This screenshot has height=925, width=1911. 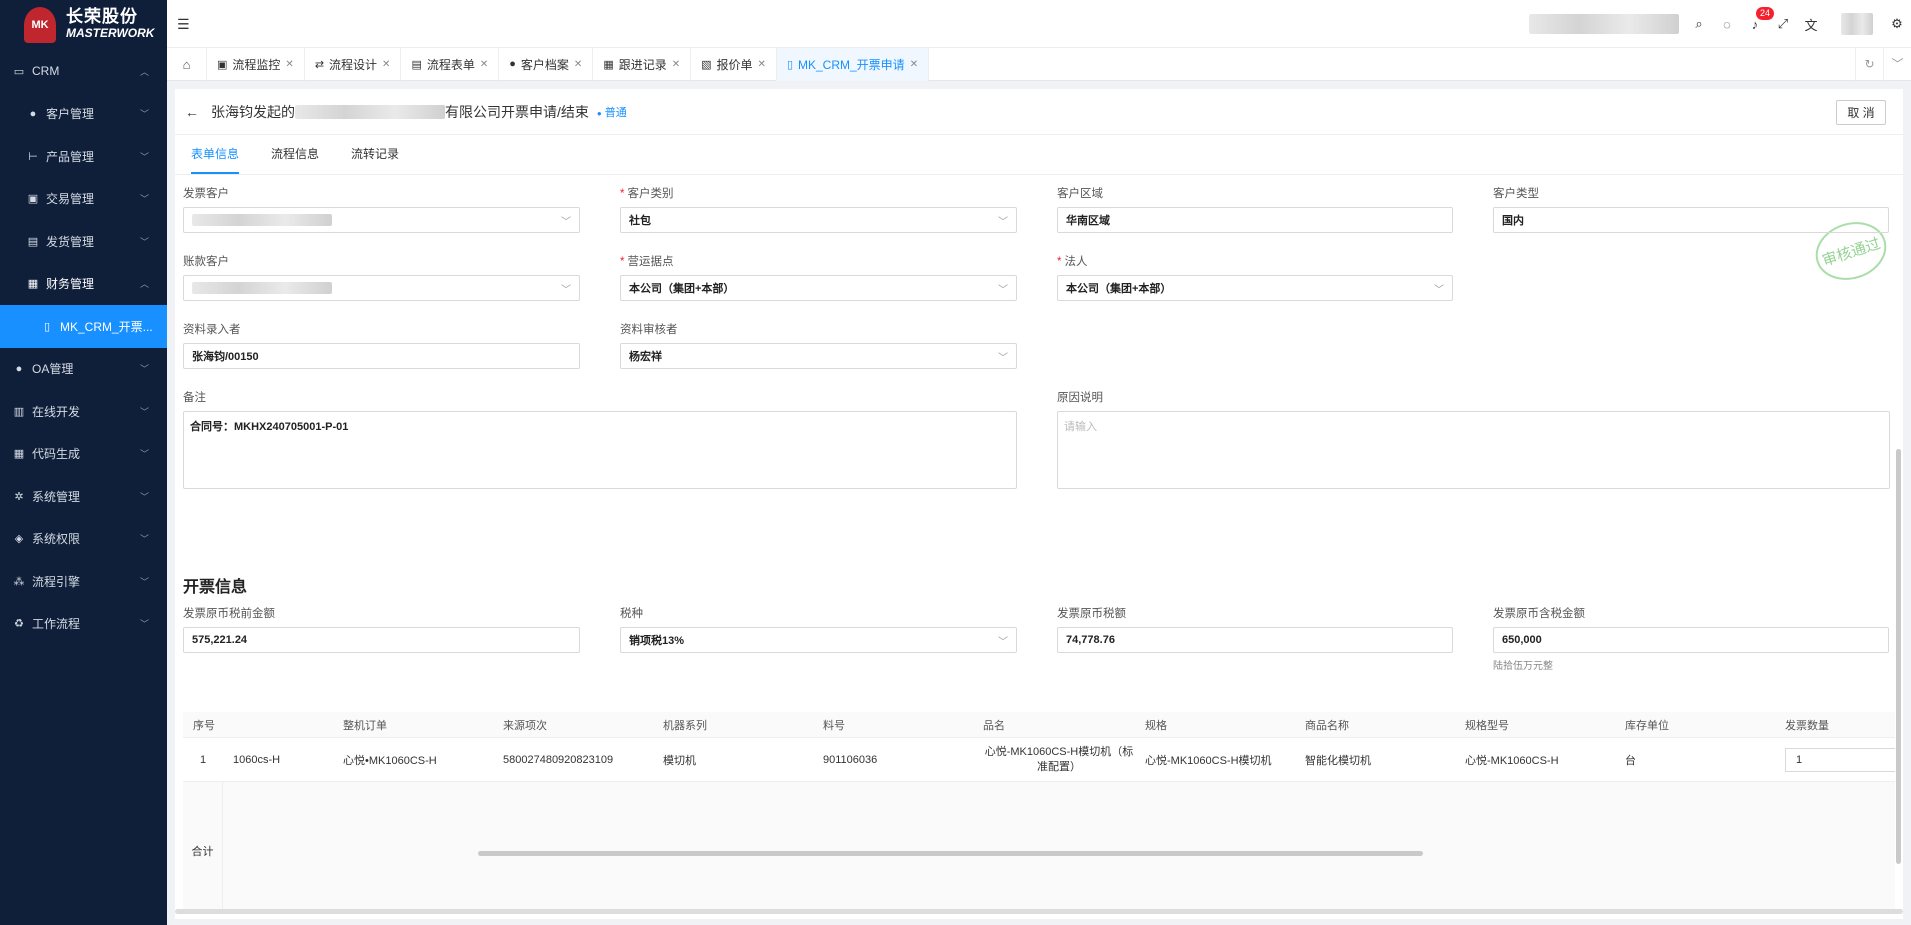 What do you see at coordinates (353, 64) in the screenshot?
I see `tab-flow-design: ⇄ 流程设计 ✕` at bounding box center [353, 64].